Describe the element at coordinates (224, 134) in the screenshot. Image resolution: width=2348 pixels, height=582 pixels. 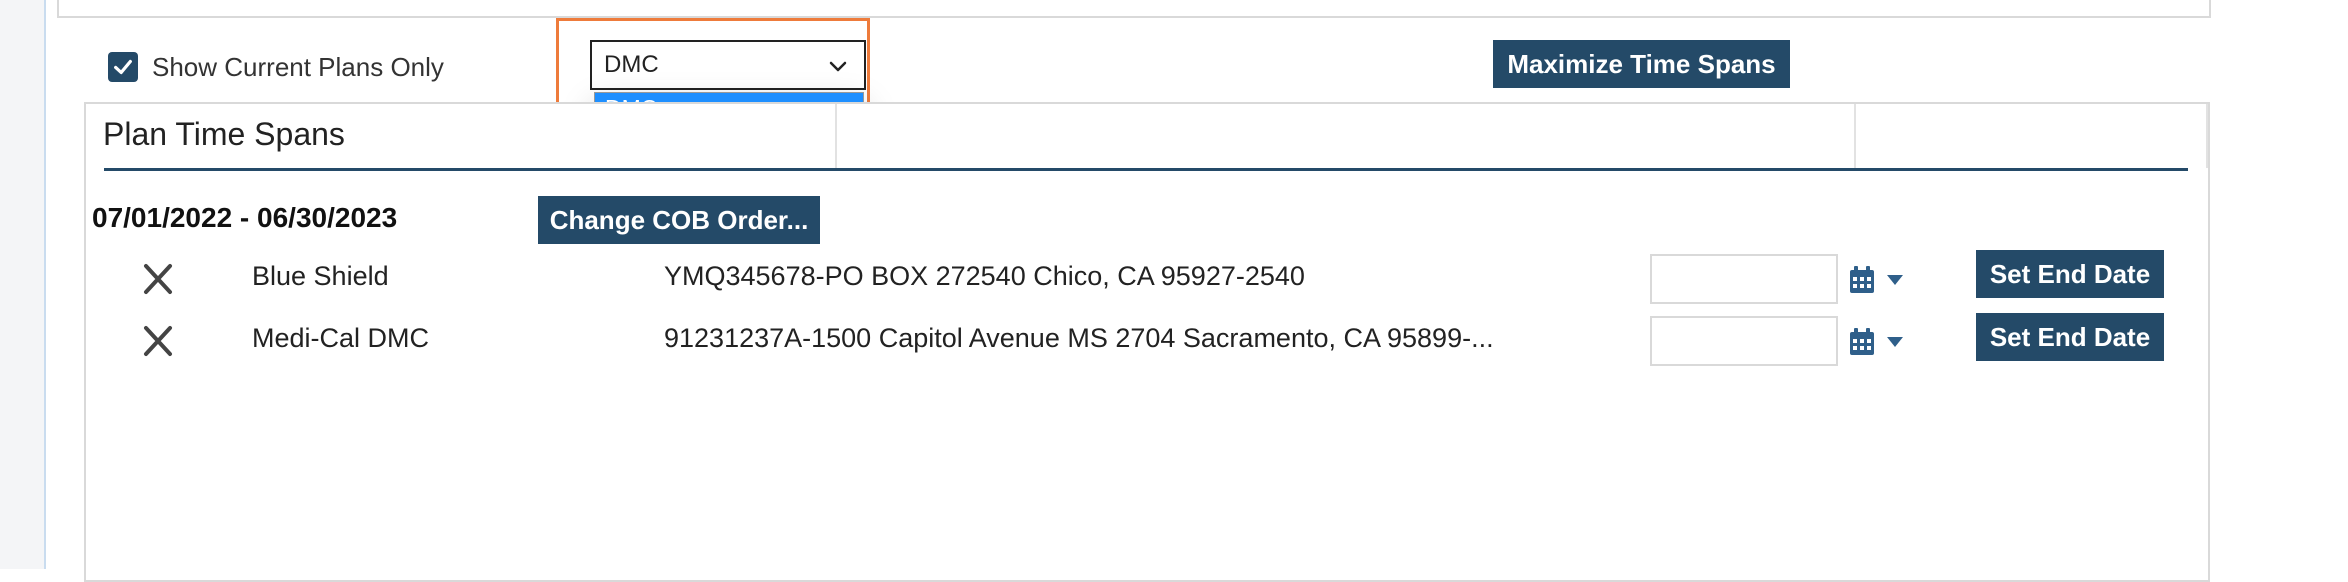
I see `plan-time-spans-title: Plan Time Spans` at that location.